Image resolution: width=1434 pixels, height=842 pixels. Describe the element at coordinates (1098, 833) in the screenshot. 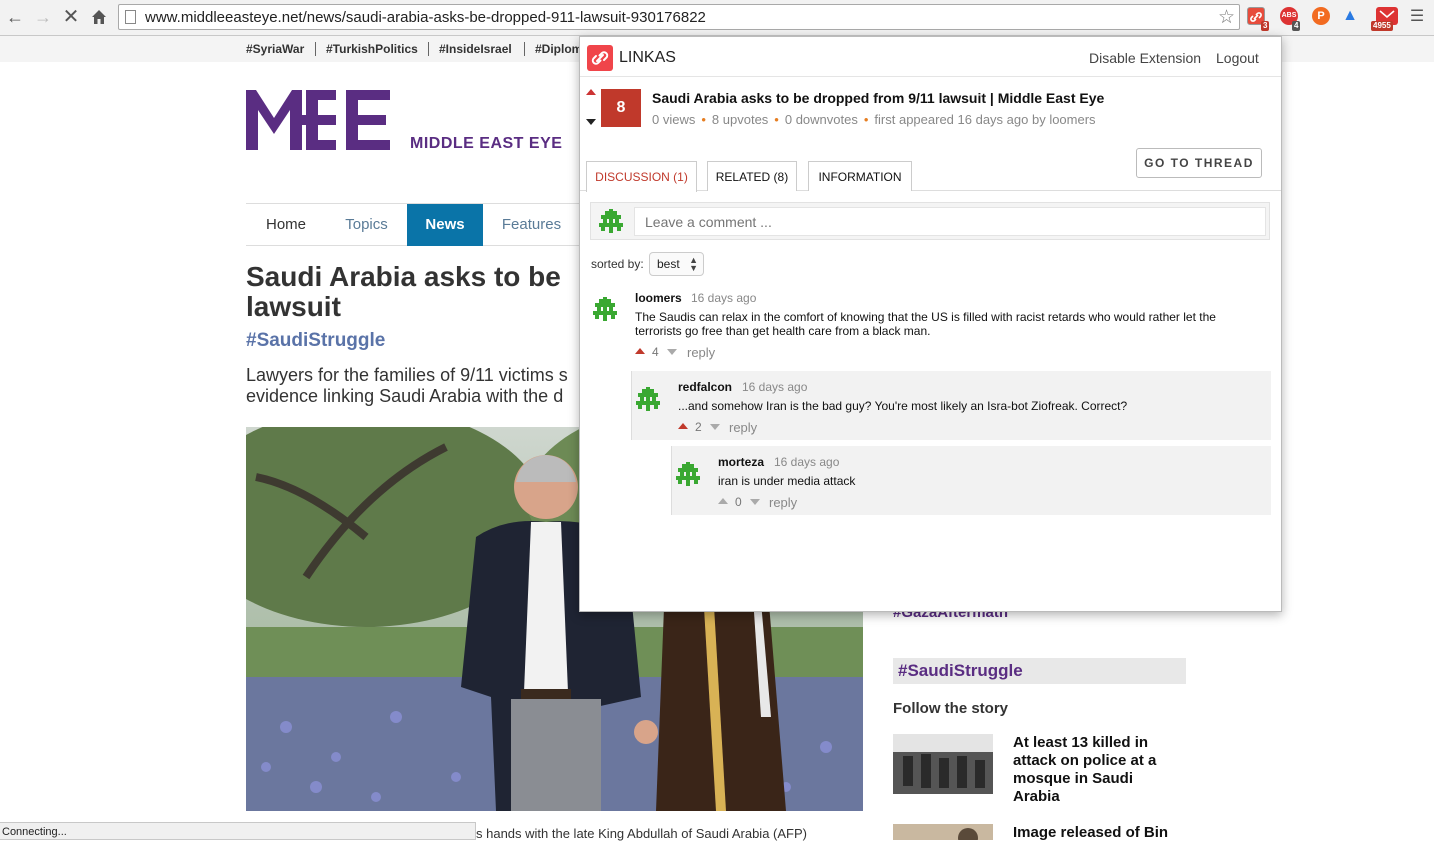

I see `story-title: Image released of Bin` at that location.